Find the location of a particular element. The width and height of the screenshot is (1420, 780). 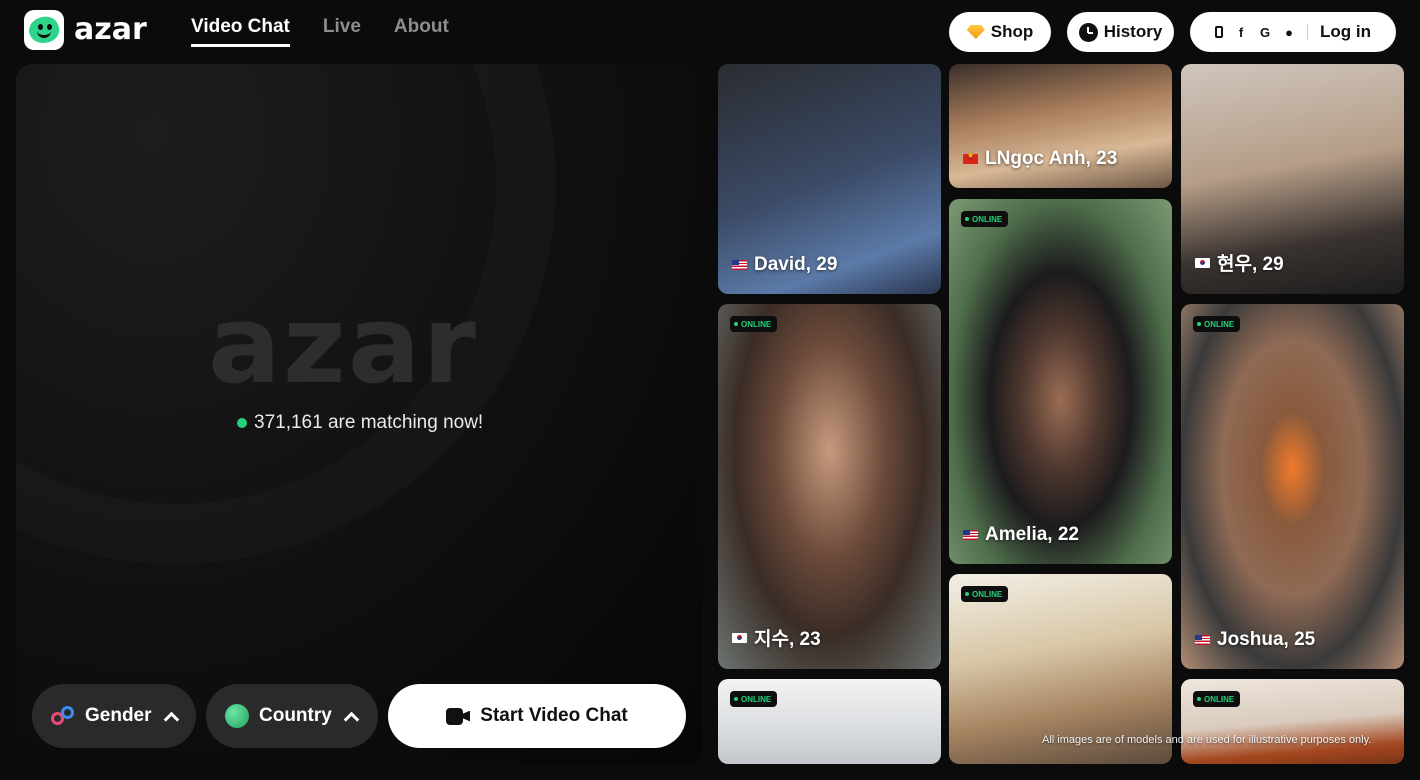

matching-status: 371,161 are matching now! is located at coordinates (360, 423).